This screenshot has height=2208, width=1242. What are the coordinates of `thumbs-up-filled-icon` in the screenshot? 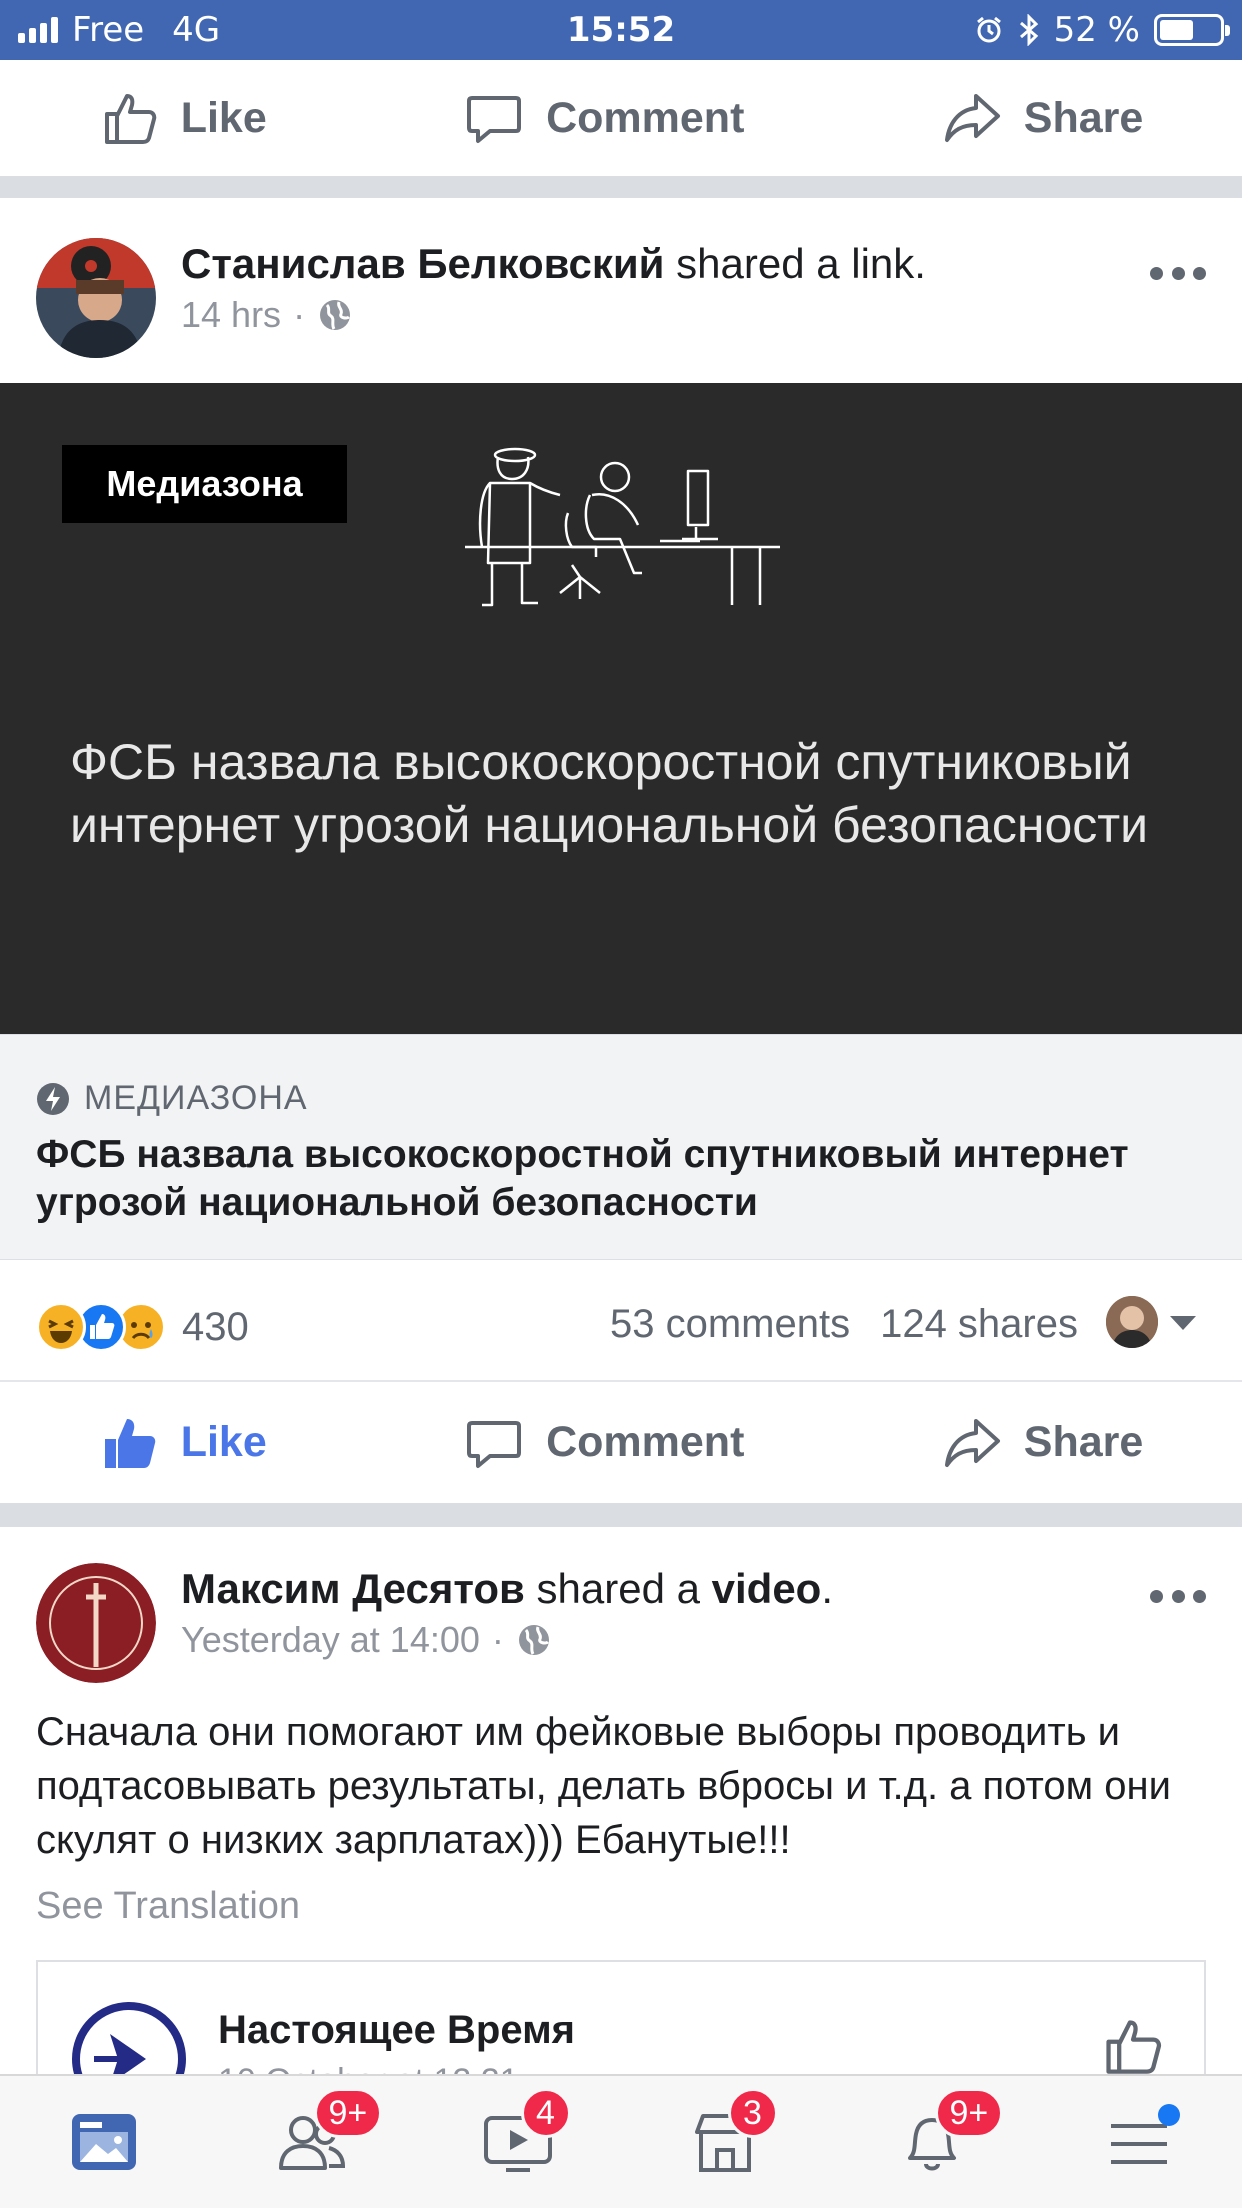 It's located at (129, 1443).